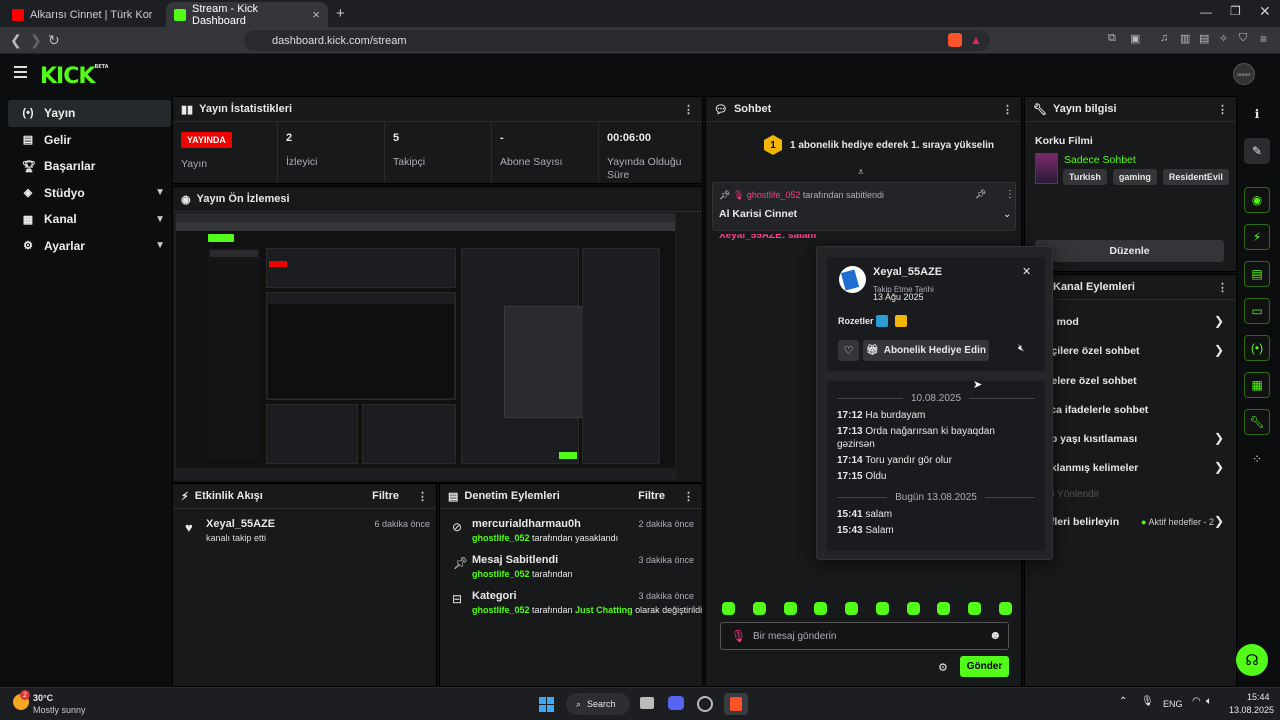  Describe the element at coordinates (1007, 214) in the screenshot. I see `chevron-down-icon: ⌄` at that location.